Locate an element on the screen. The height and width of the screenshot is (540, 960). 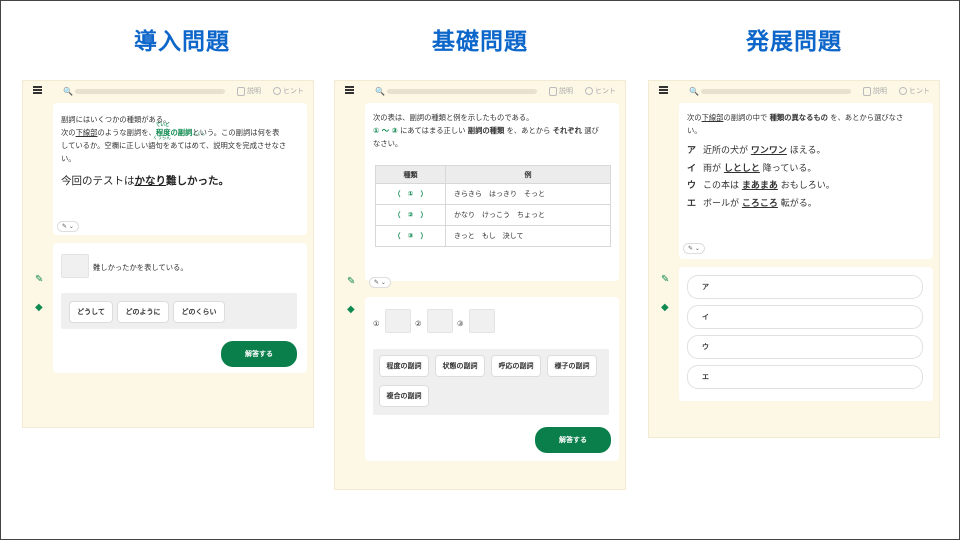
text: の副詞の中で is located at coordinates (745, 117).